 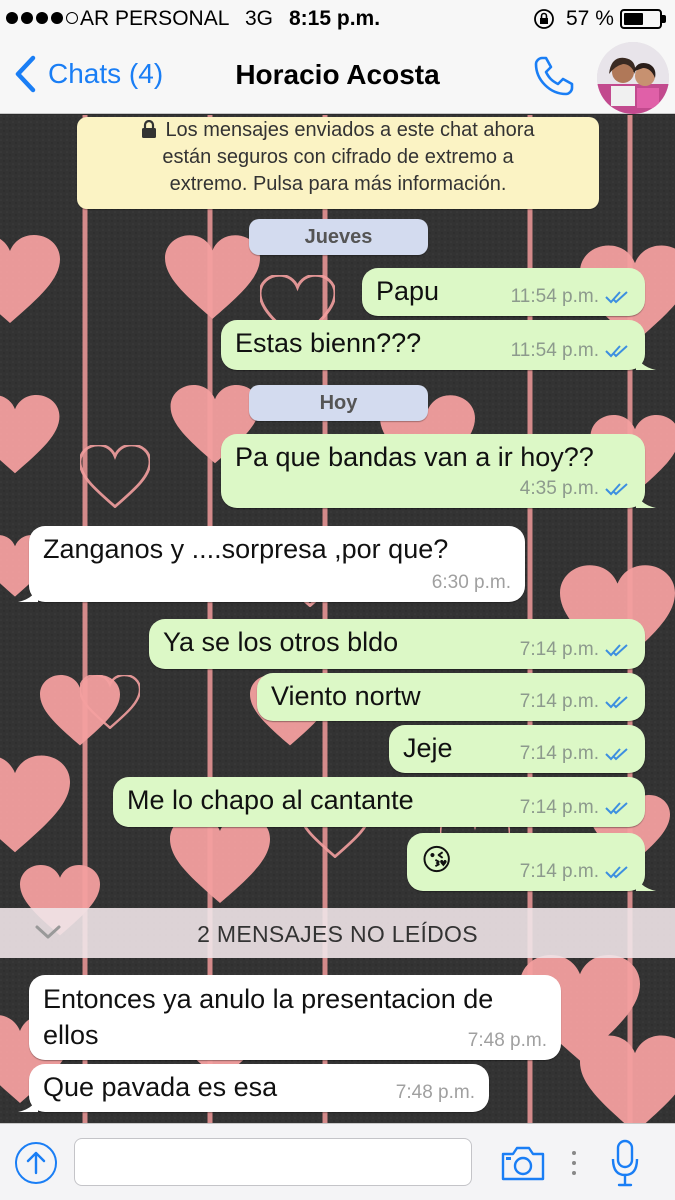 I want to click on message-text: Estas bienn???, so click(x=328, y=343).